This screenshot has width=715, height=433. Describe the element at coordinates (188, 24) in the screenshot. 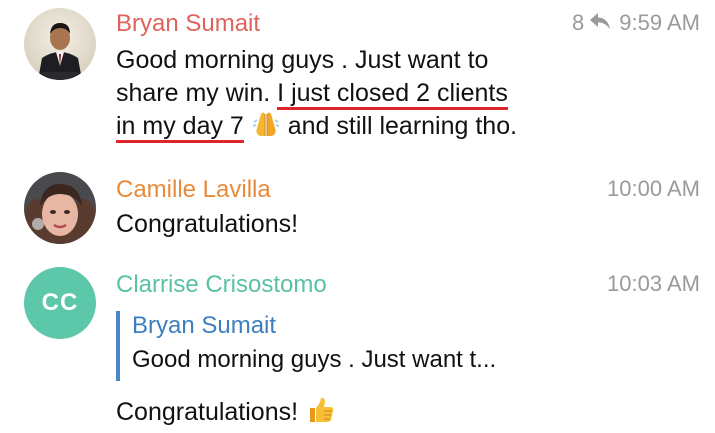

I see `sender-name: Bryan Sumait` at that location.